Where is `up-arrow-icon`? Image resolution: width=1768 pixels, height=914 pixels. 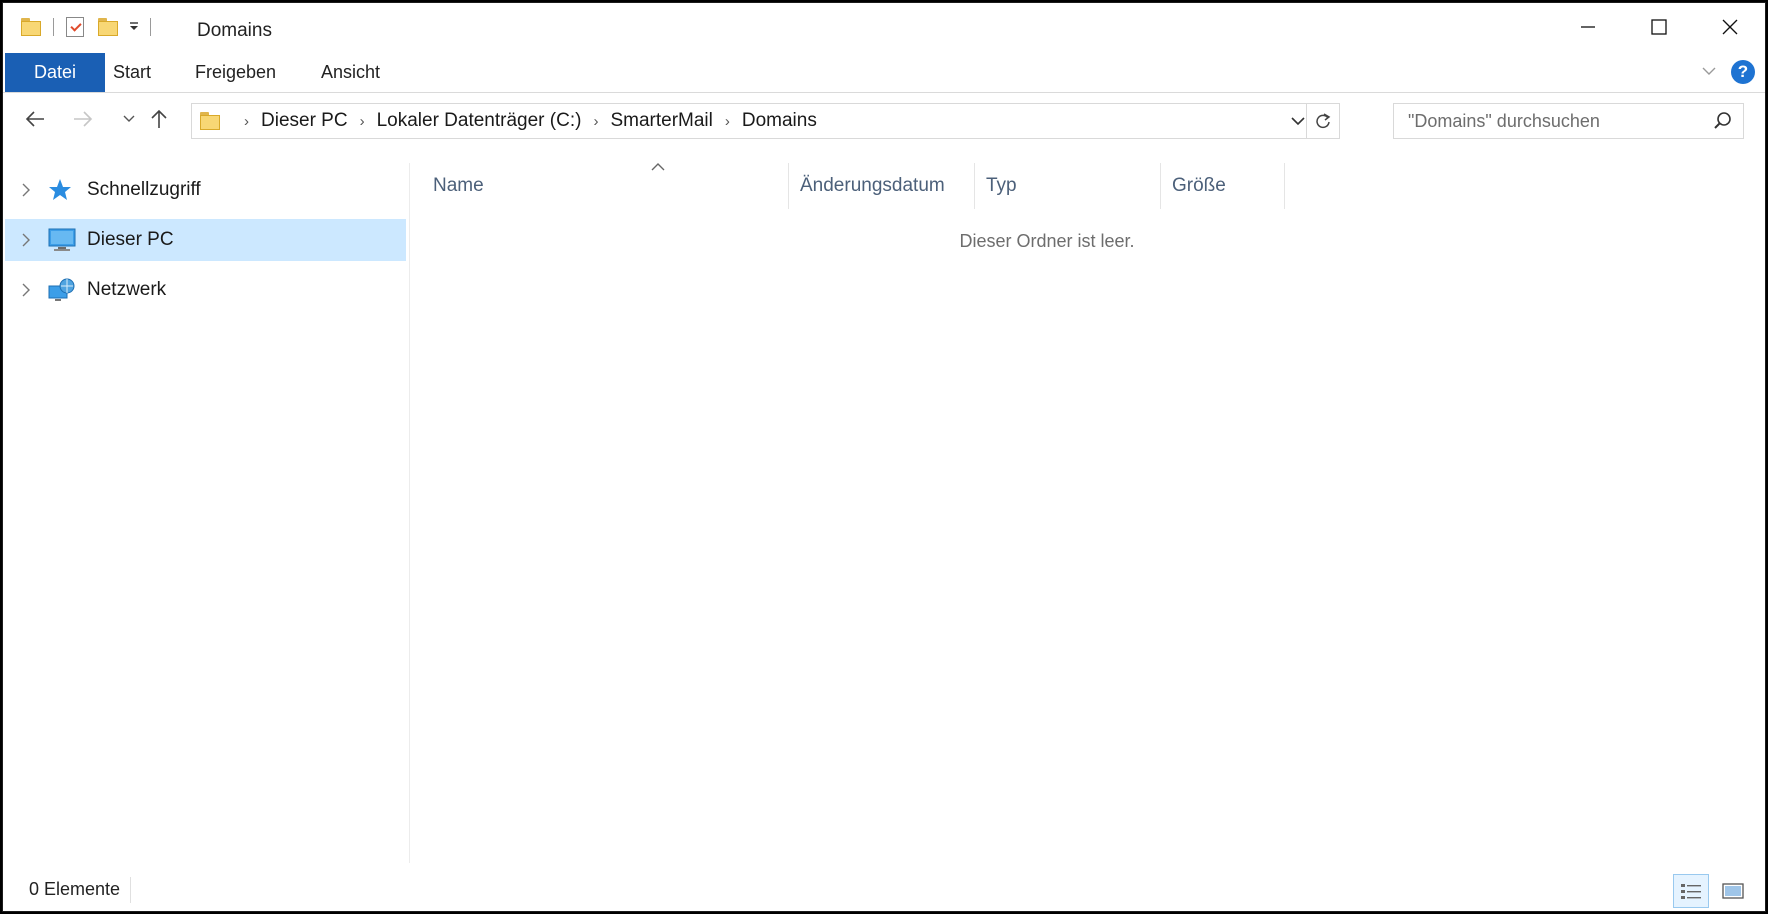
up-arrow-icon is located at coordinates (159, 118).